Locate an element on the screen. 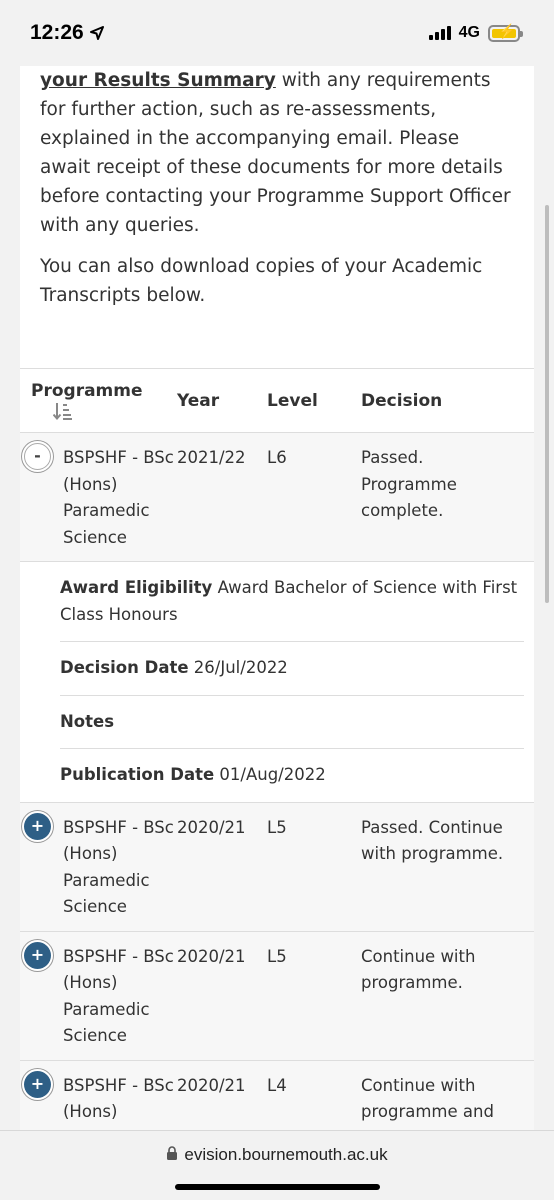  decision-date: Decision Date 26/Jul/2022 is located at coordinates (292, 669).